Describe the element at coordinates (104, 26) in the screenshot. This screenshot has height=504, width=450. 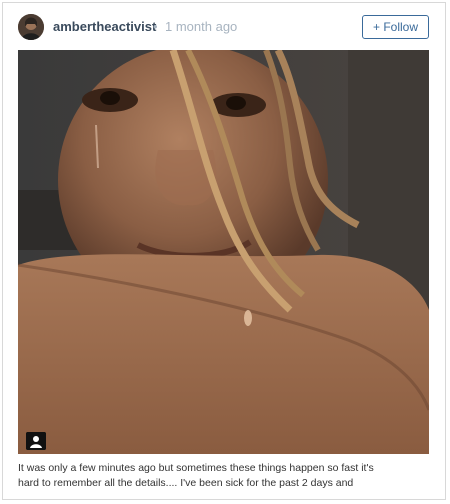
I see `username-link: ambertheactivist` at that location.